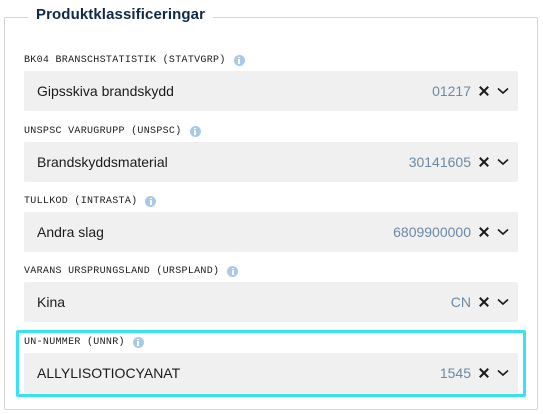  Describe the element at coordinates (81, 201) in the screenshot. I see `field-label: TULLKOD (INTRASTA)` at that location.